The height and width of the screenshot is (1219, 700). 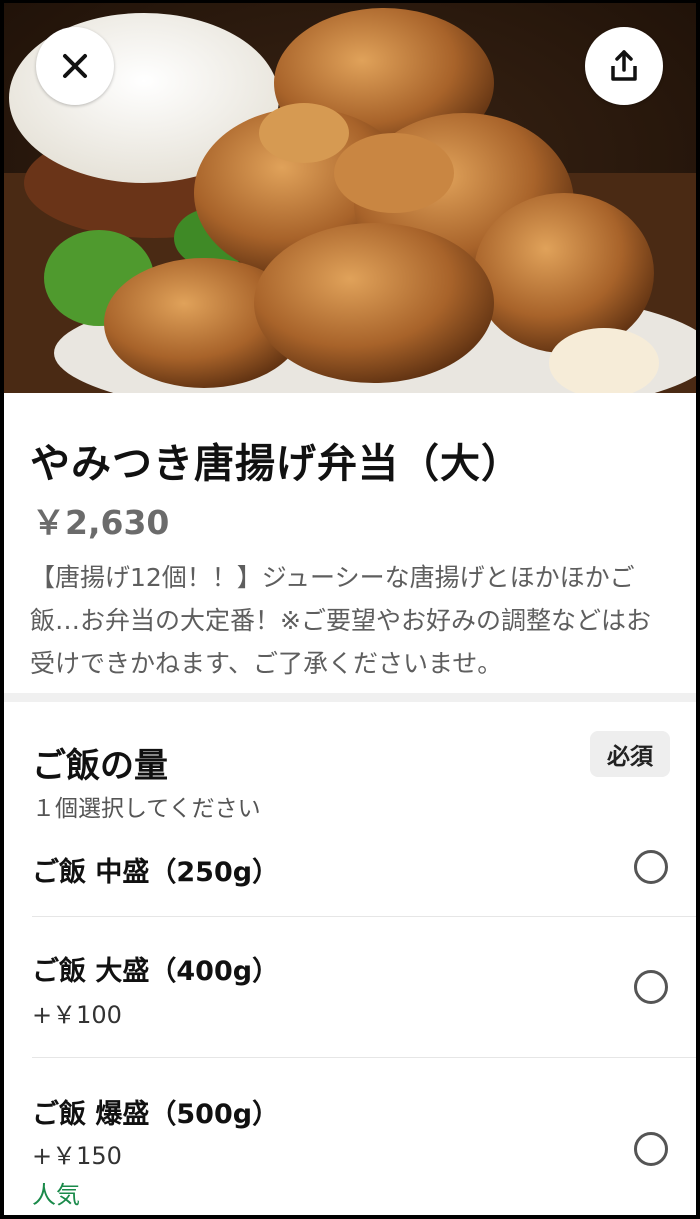 What do you see at coordinates (350, 697) in the screenshot?
I see `section-divider` at bounding box center [350, 697].